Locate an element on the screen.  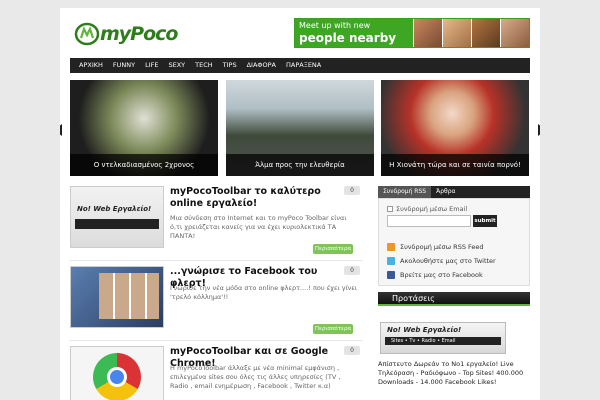
facebook-link-label: Βρείτε μας στο Facebook is located at coordinates (441, 275).